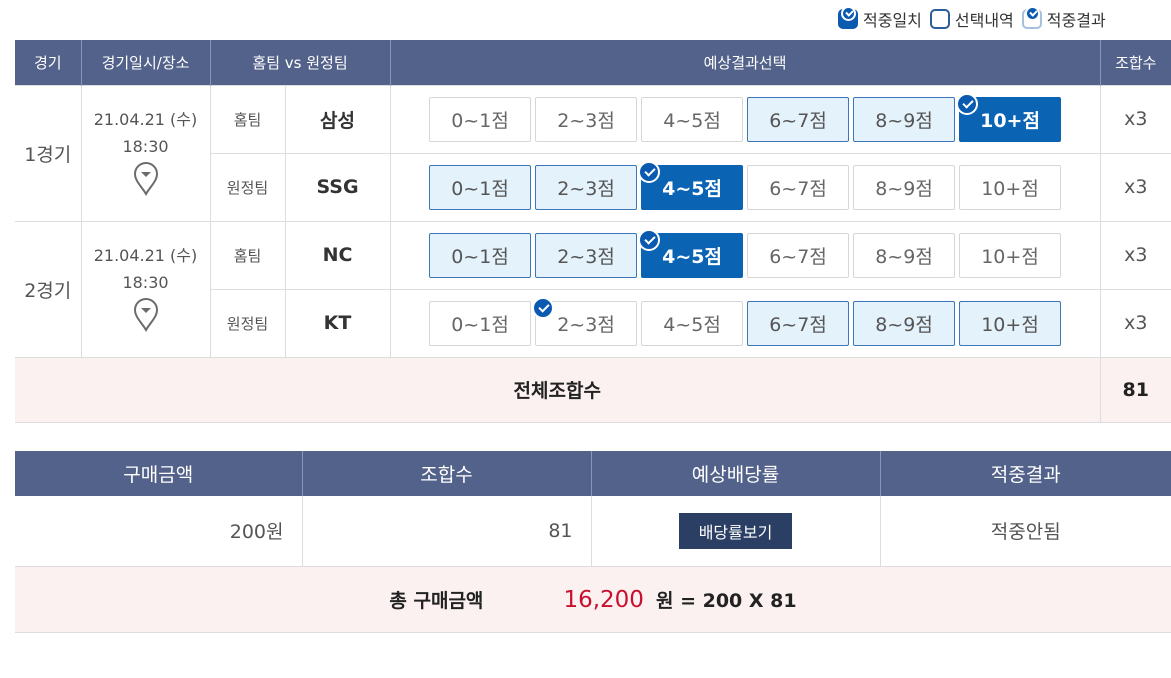  I want to click on selection-checkbox-icon, so click(939, 19).